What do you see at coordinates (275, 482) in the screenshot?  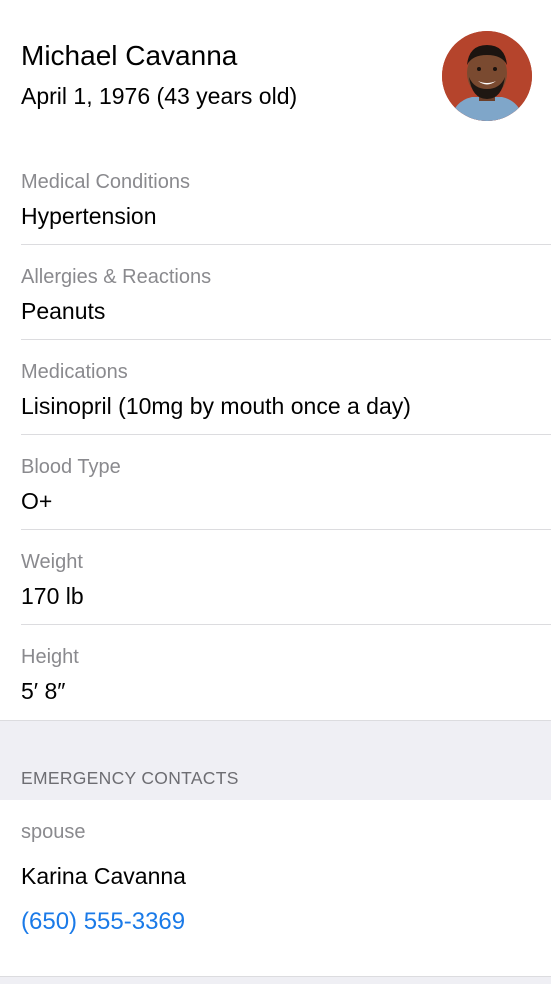 I see `field-blood-type: Blood Type O+` at bounding box center [275, 482].